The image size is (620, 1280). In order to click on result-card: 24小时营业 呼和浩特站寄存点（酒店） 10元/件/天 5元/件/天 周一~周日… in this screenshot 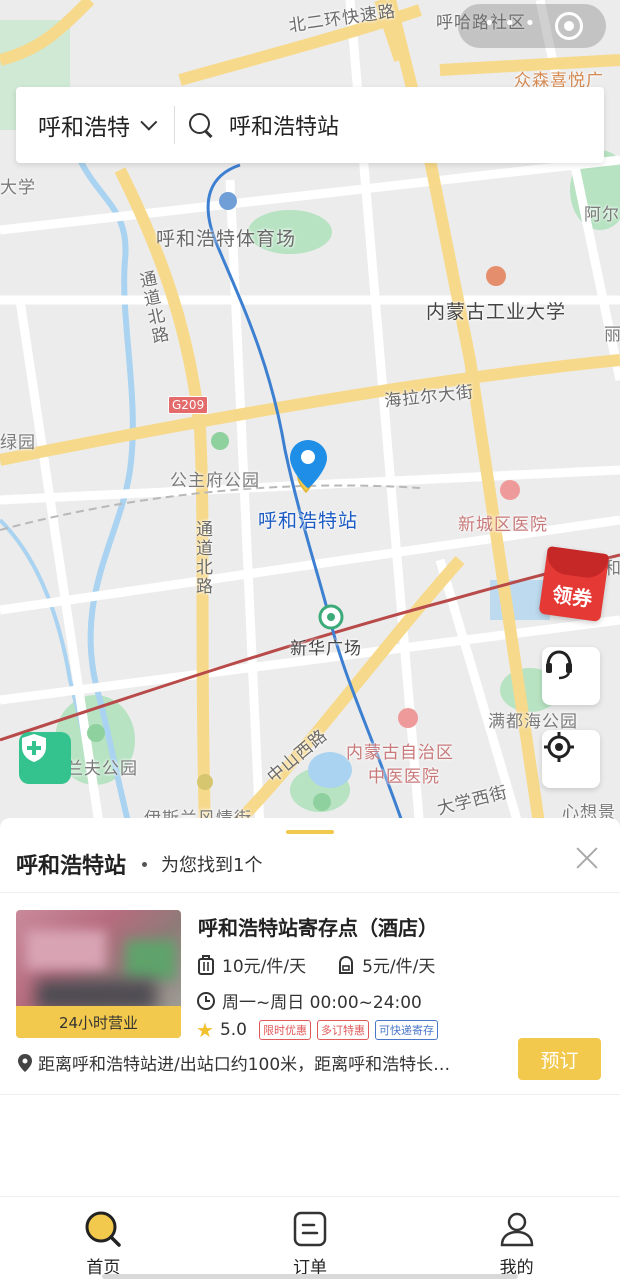, I will do `click(310, 1003)`.